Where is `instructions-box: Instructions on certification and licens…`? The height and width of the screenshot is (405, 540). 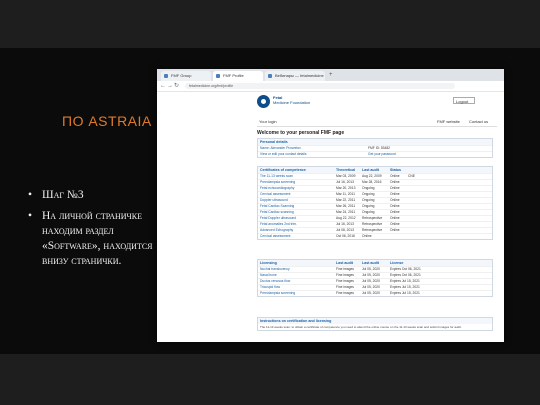 instructions-box: Instructions on certification and licens… is located at coordinates (375, 324).